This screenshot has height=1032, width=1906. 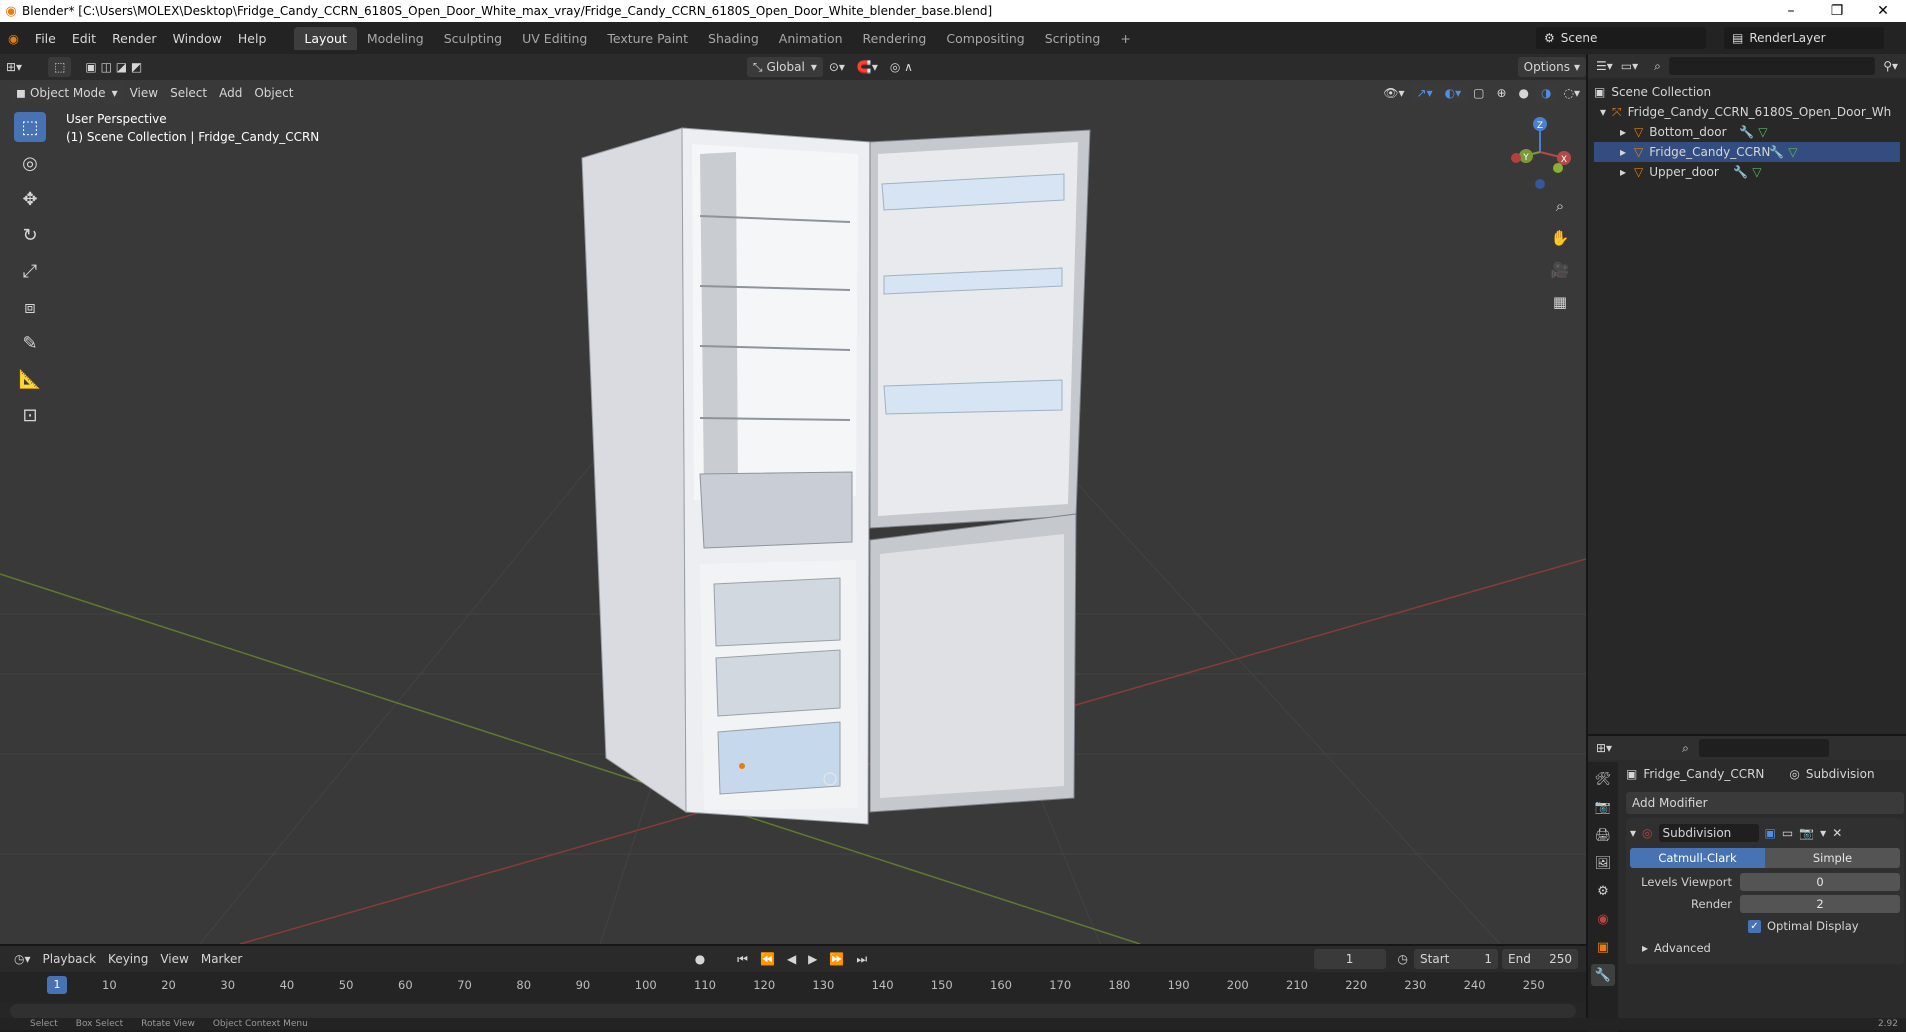 I want to click on grid-view-icon: ▦, so click(x=1560, y=302).